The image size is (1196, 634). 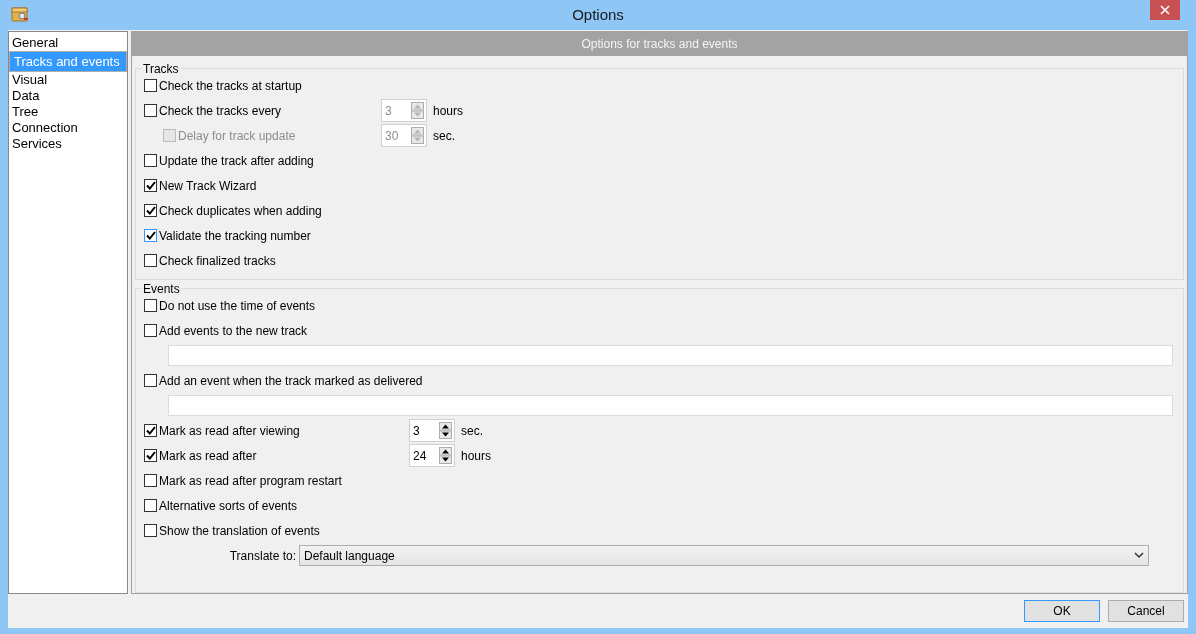 What do you see at coordinates (220, 111) in the screenshot?
I see `checkbox-label: Check the tracks every` at bounding box center [220, 111].